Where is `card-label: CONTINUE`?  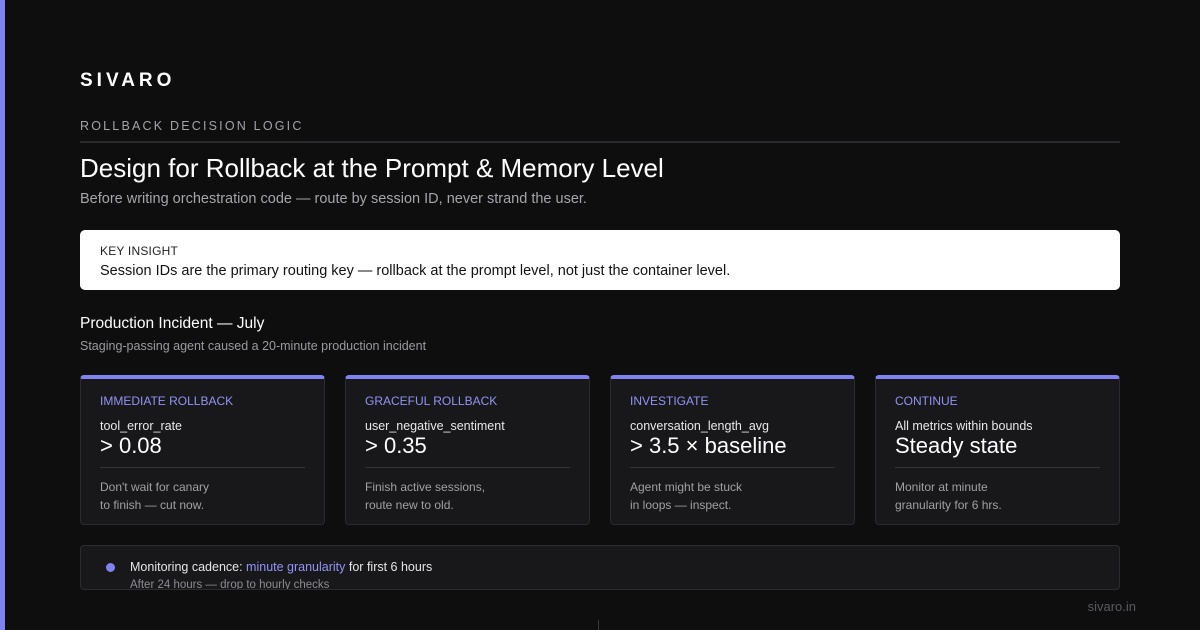 card-label: CONTINUE is located at coordinates (926, 401).